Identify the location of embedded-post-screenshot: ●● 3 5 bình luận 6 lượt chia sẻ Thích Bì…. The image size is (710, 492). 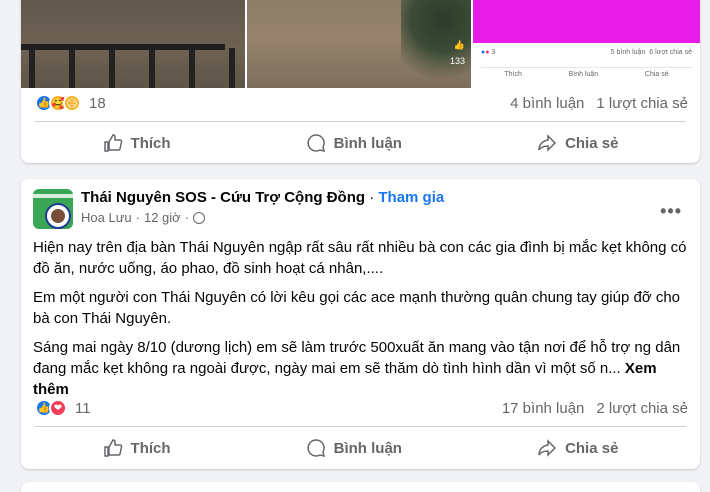
(586, 44).